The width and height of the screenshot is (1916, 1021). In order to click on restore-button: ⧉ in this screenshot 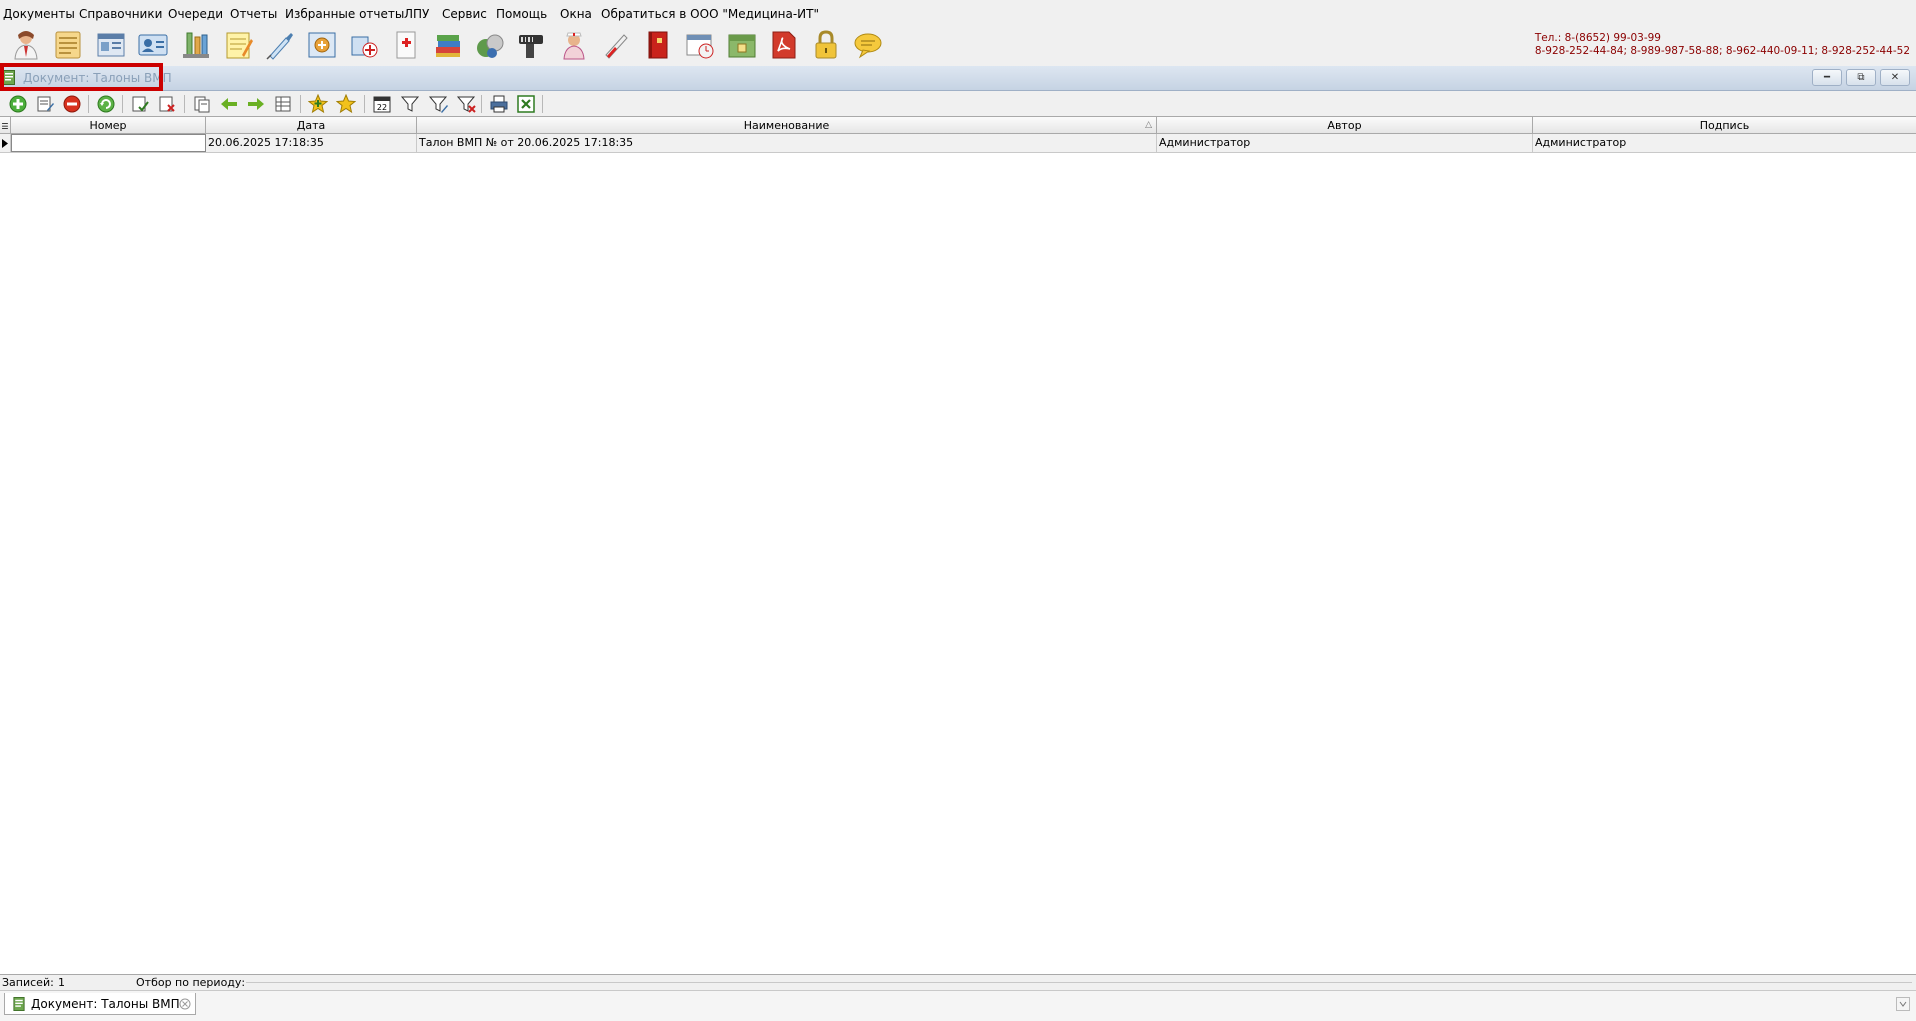, I will do `click(1861, 77)`.